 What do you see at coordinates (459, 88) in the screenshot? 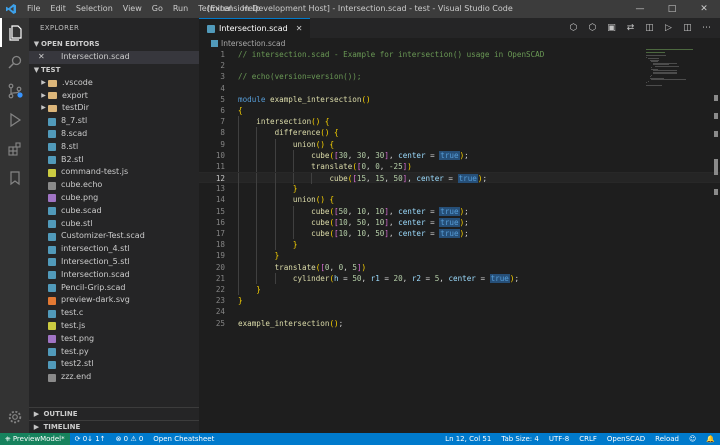
I see `code-line: 4` at bounding box center [459, 88].